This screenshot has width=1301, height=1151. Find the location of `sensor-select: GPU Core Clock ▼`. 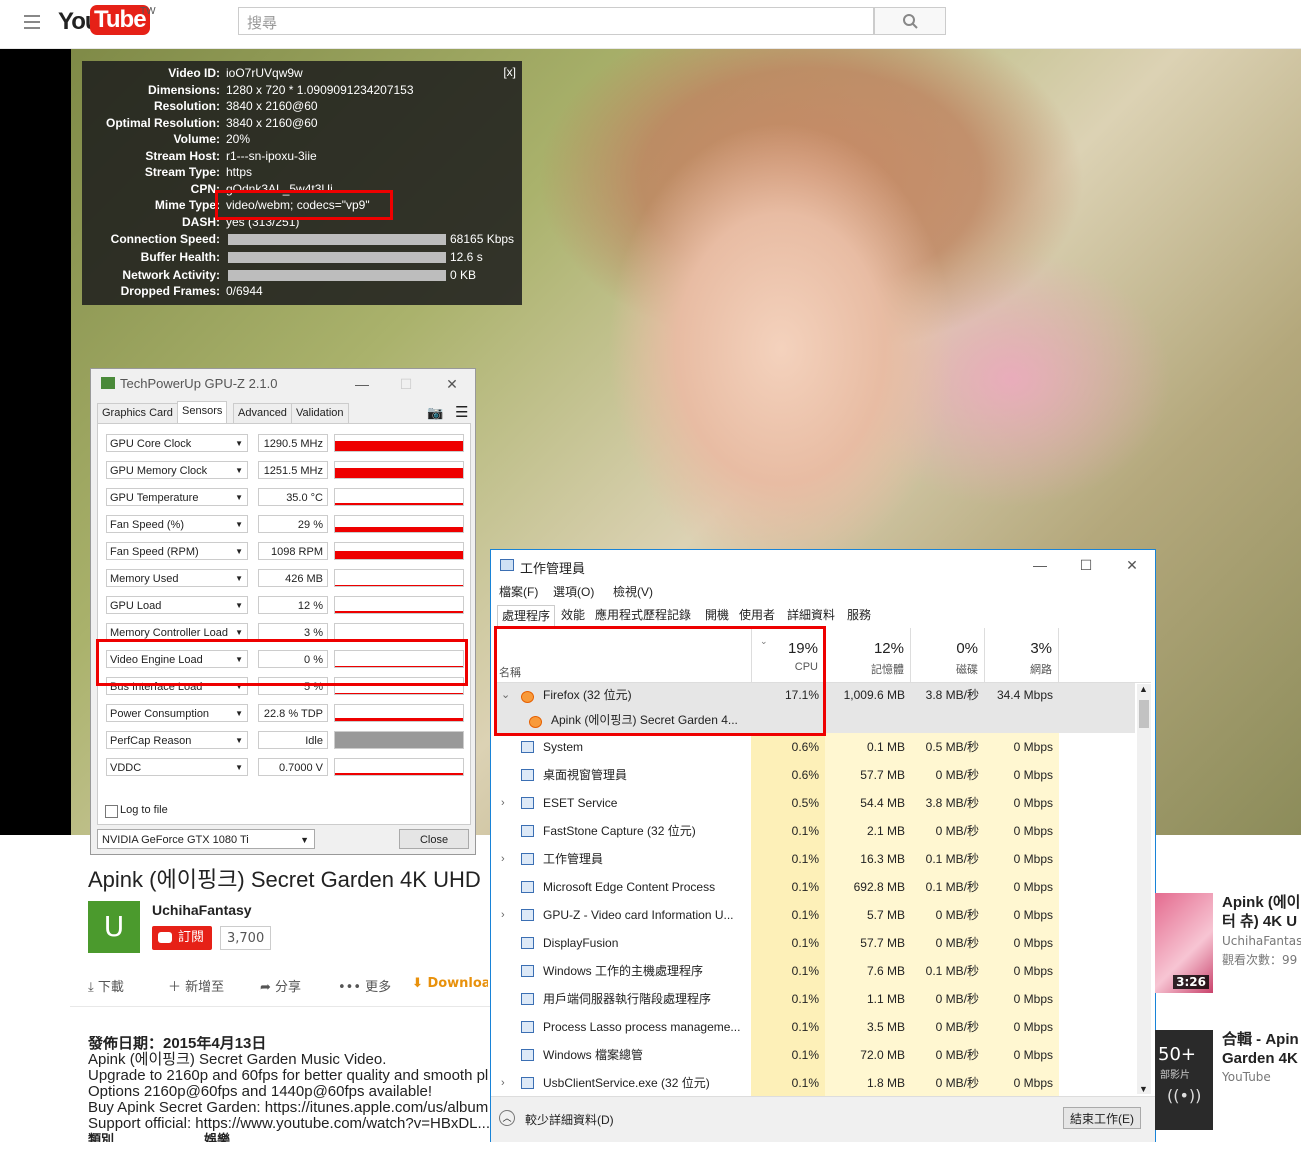

sensor-select: GPU Core Clock ▼ is located at coordinates (177, 443).